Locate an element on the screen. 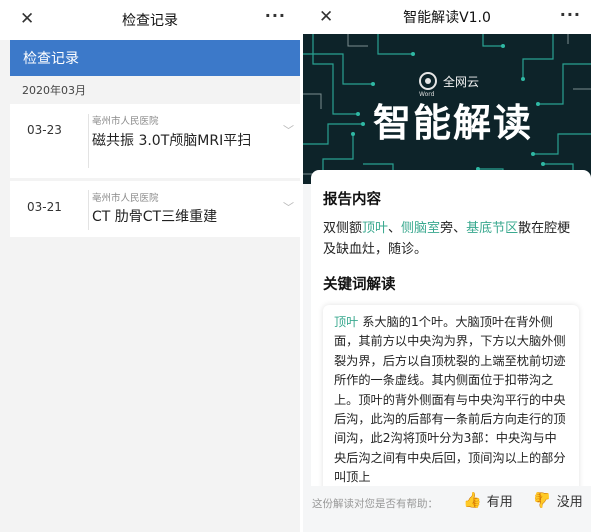  brand-name: 全网云 is located at coordinates (461, 81).